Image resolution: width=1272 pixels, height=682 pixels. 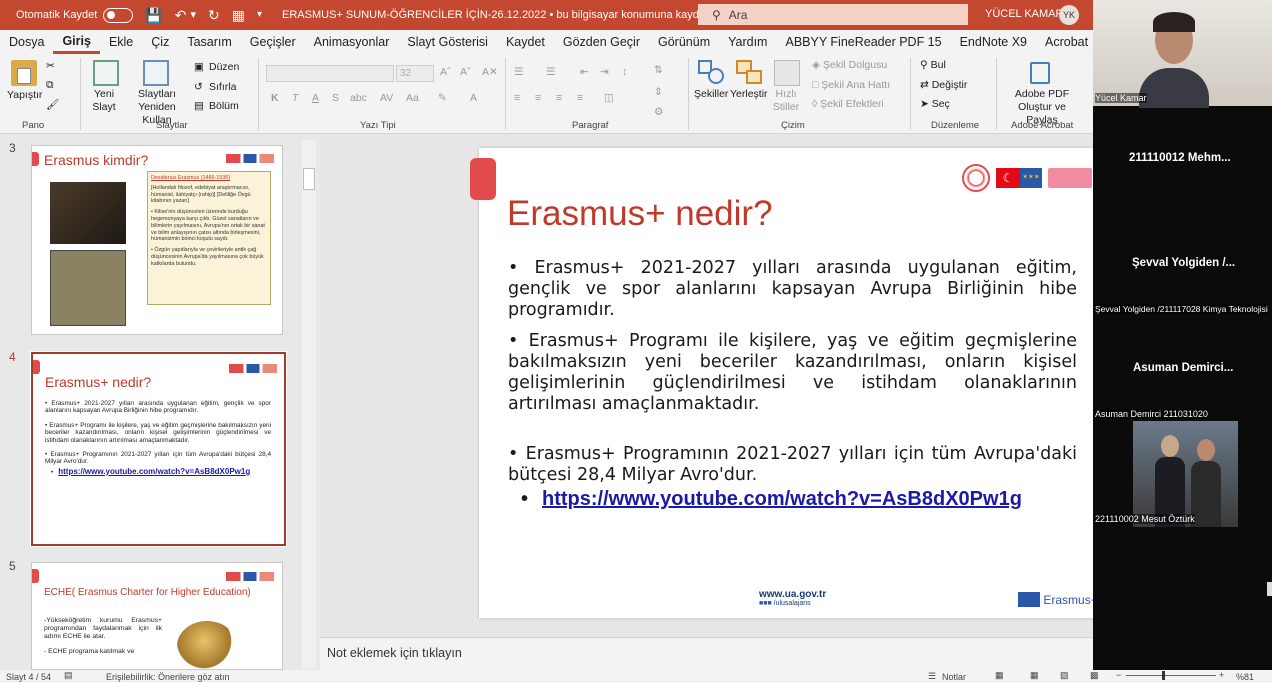 What do you see at coordinates (1064, 675) in the screenshot?
I see `reading-view-icon: ▧` at bounding box center [1064, 675].